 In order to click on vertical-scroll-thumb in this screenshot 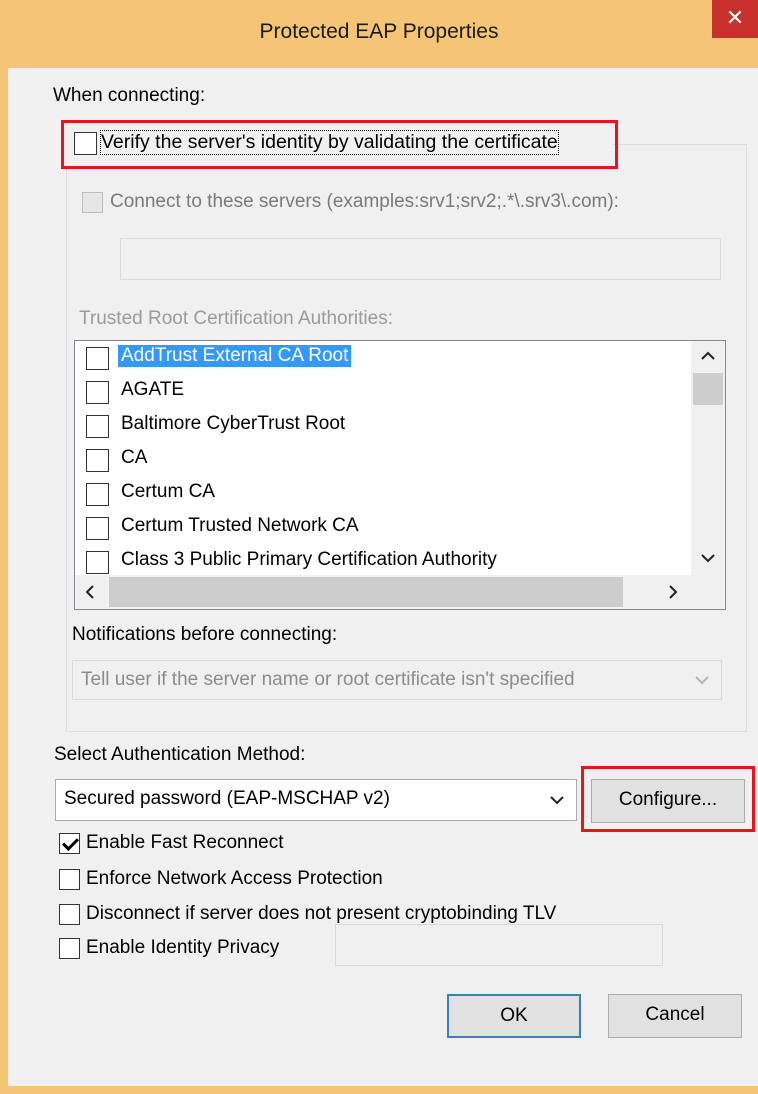, I will do `click(708, 389)`.